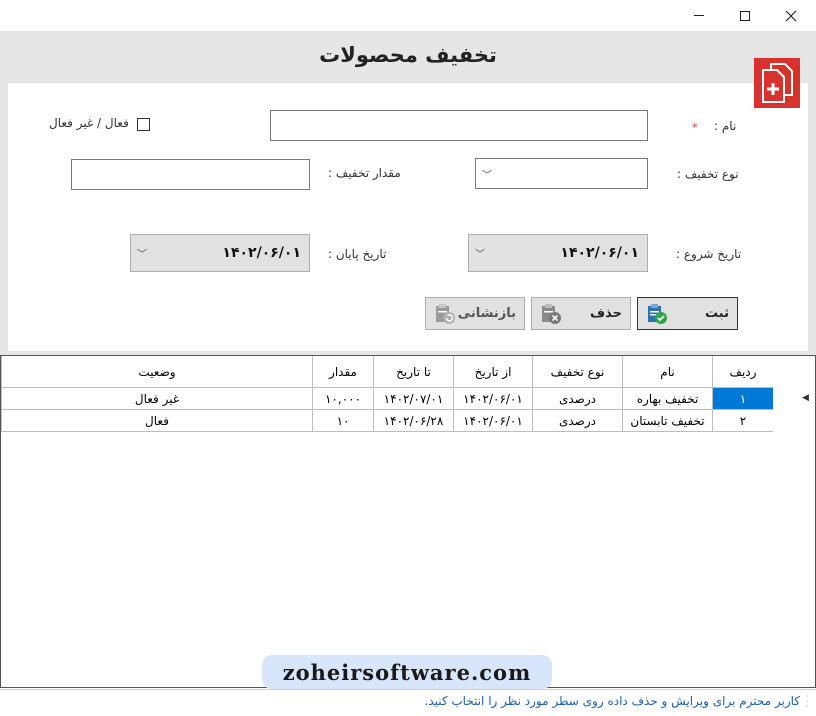 This screenshot has height=716, width=816. Describe the element at coordinates (156, 372) in the screenshot. I see `column-header-status: وضعیت` at that location.